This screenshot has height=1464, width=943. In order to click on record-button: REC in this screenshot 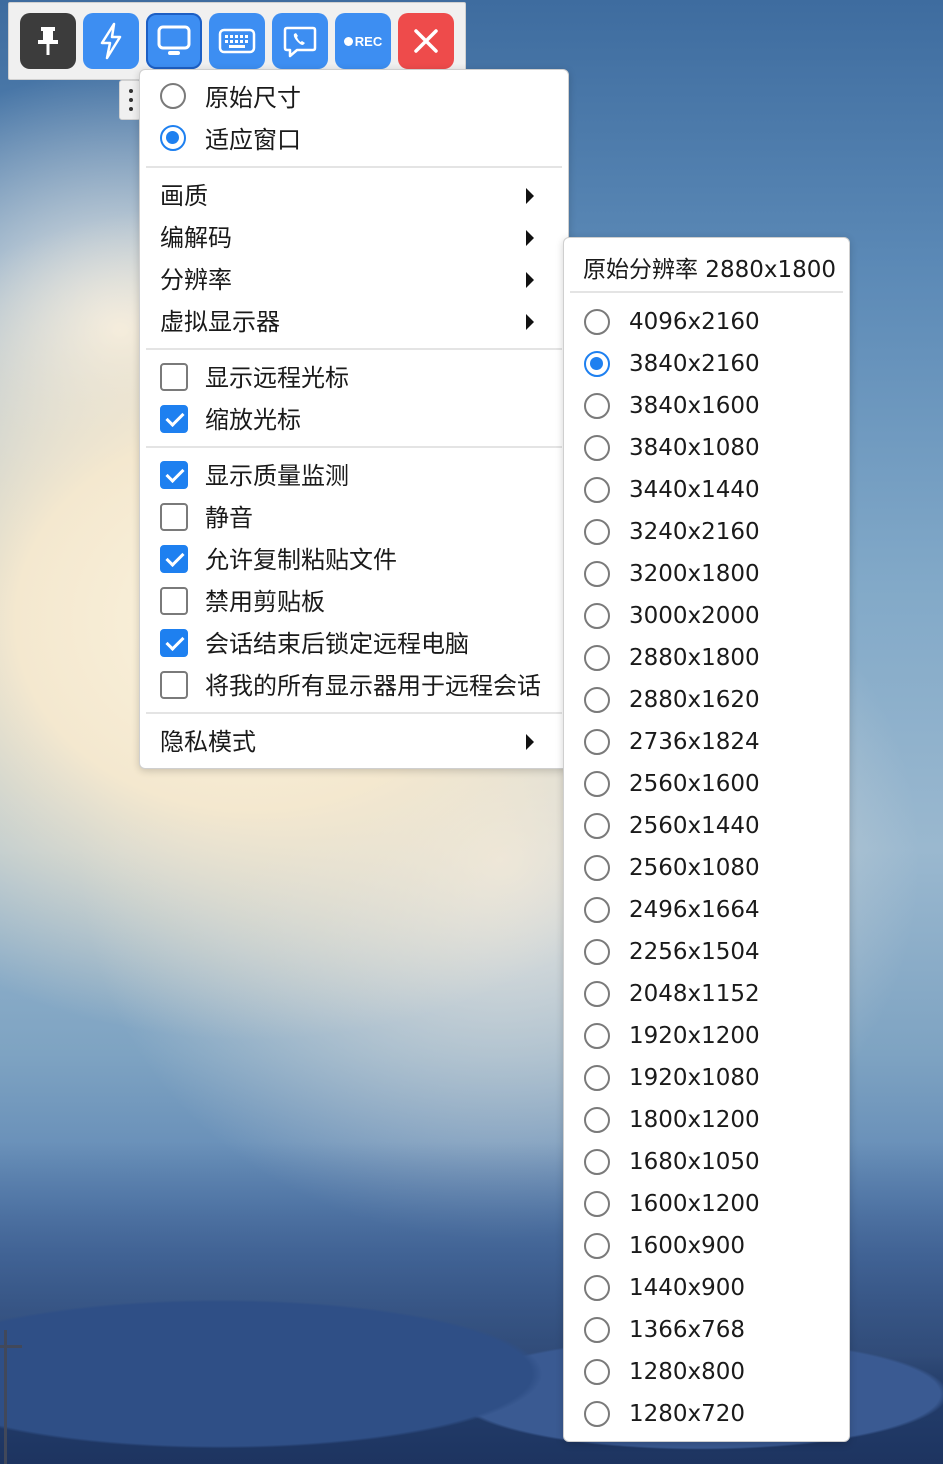, I will do `click(363, 41)`.